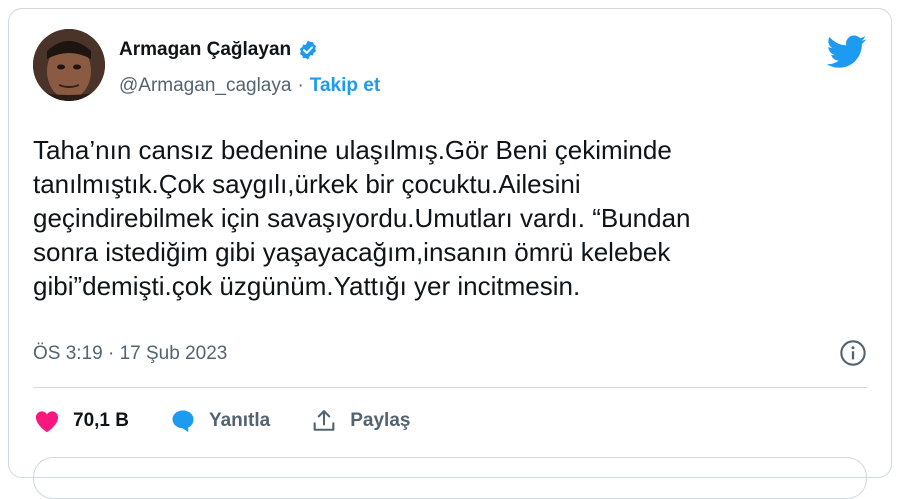 The height and width of the screenshot is (499, 900). Describe the element at coordinates (183, 421) in the screenshot. I see `reply-bubble-icon` at that location.